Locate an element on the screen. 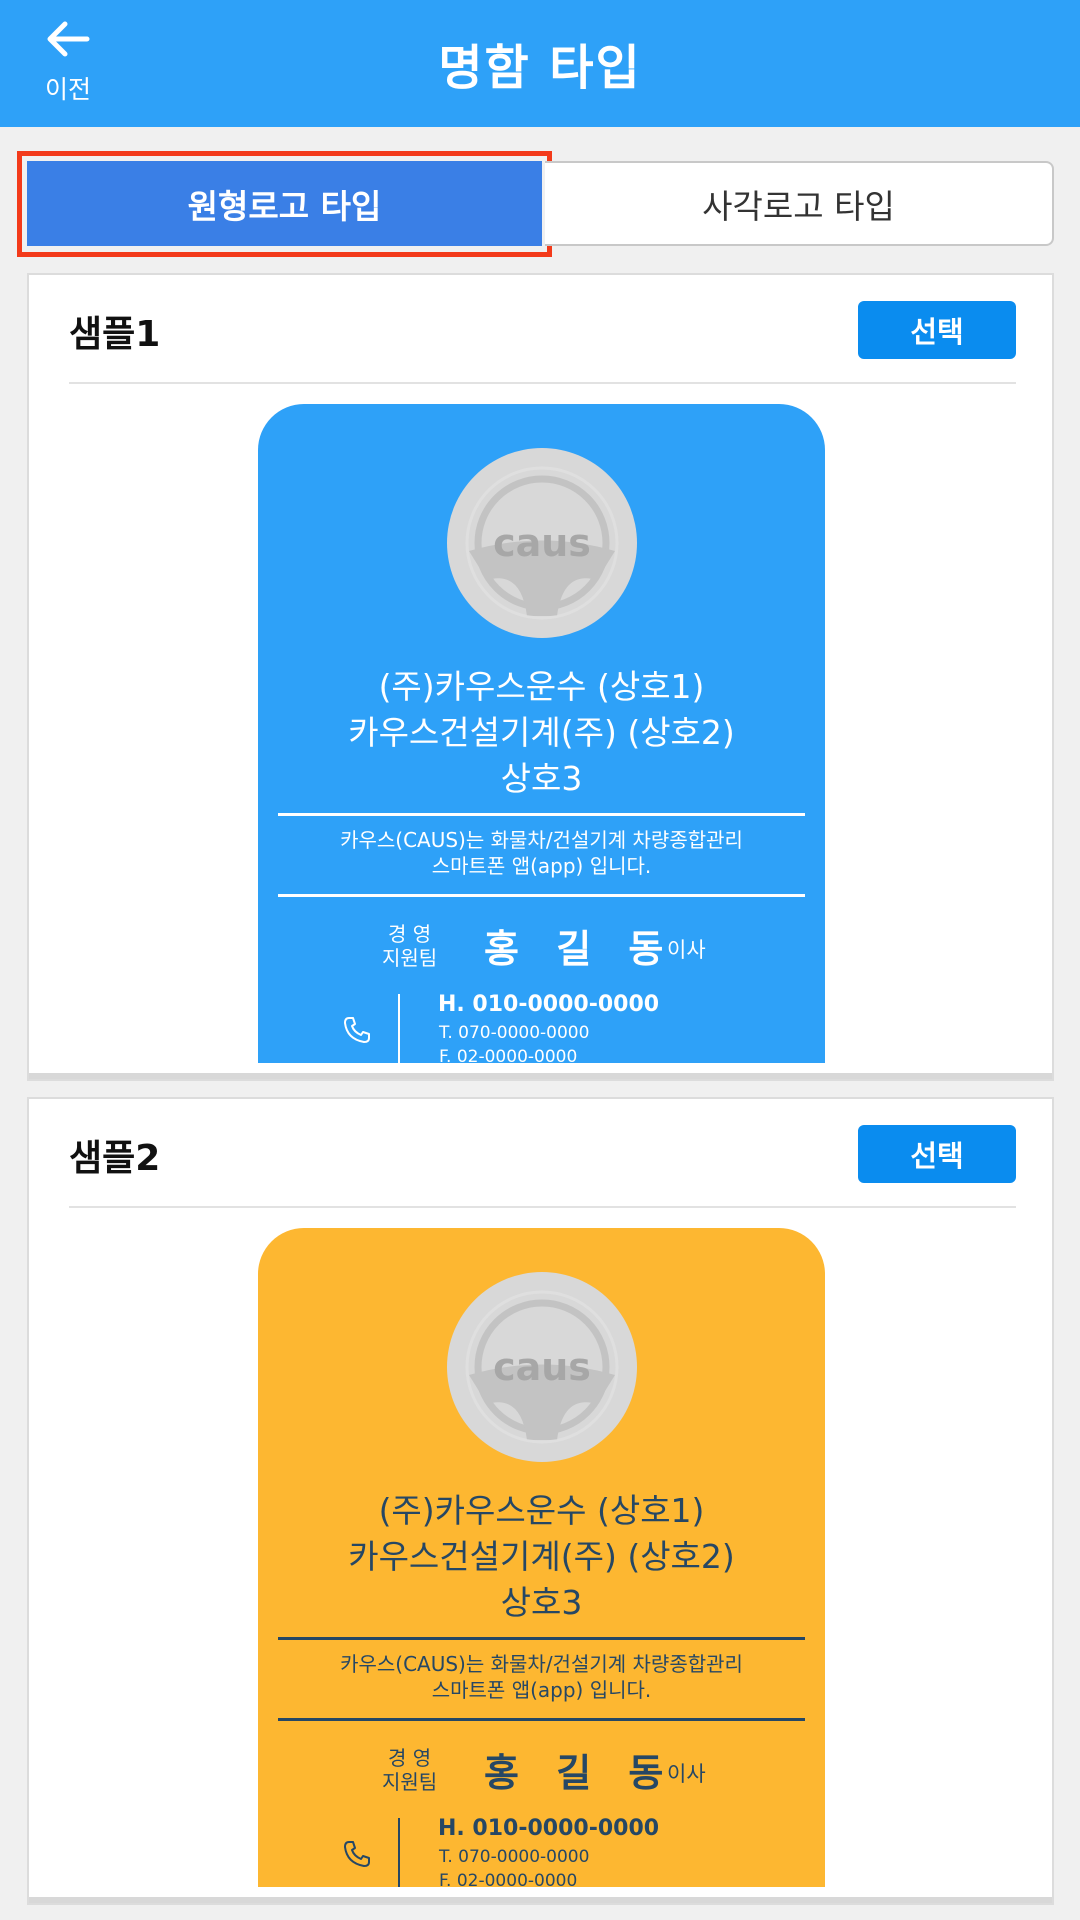  tab-round-logo: 원형로고 타입 is located at coordinates (284, 203).